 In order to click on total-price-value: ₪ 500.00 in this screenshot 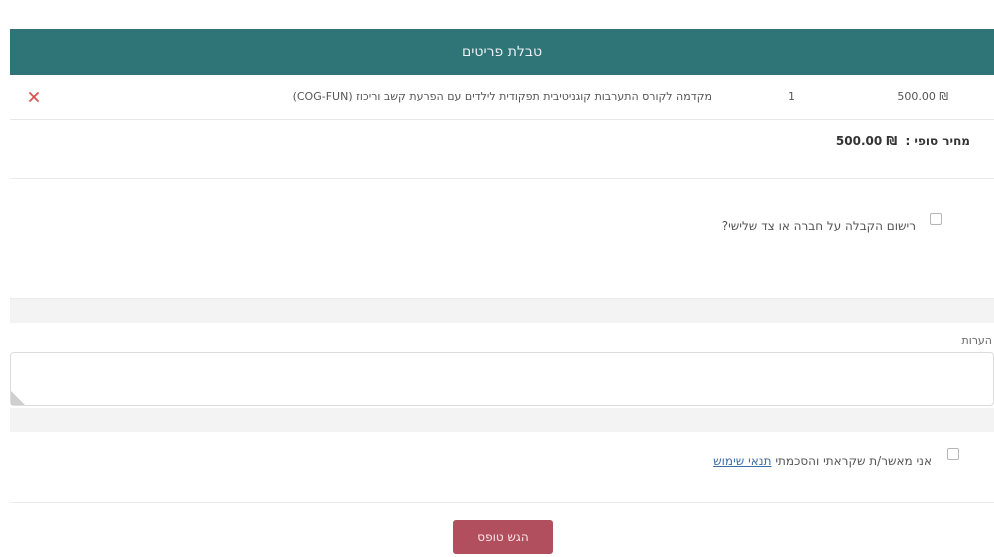, I will do `click(866, 141)`.